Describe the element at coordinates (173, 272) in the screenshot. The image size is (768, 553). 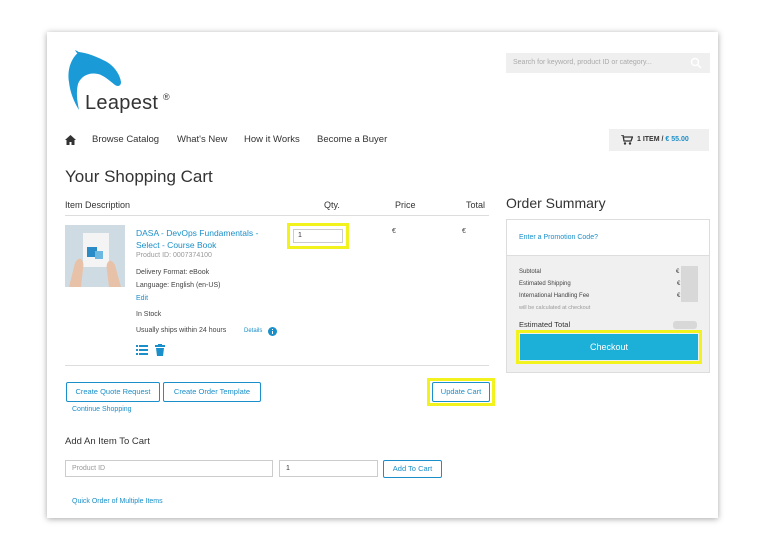
I see `delivery-format: Delivery Format: eBook` at that location.